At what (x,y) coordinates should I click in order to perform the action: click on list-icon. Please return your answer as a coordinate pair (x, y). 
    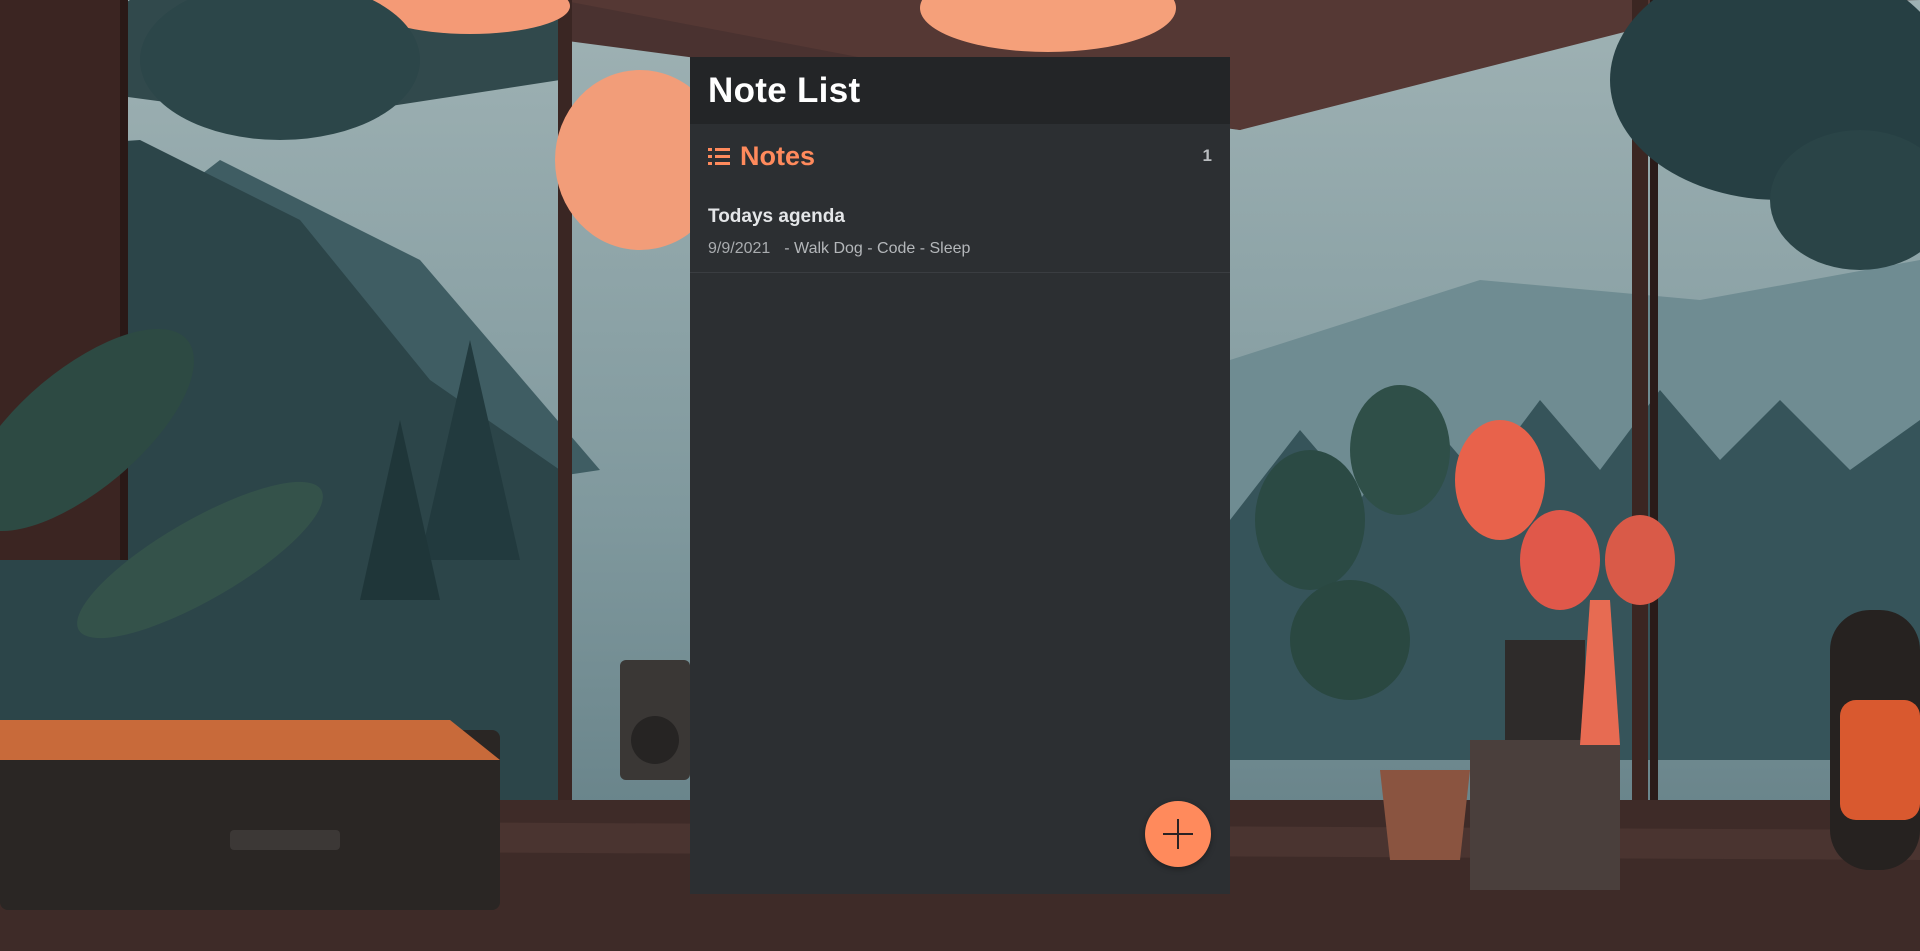
    Looking at the image, I should click on (719, 156).